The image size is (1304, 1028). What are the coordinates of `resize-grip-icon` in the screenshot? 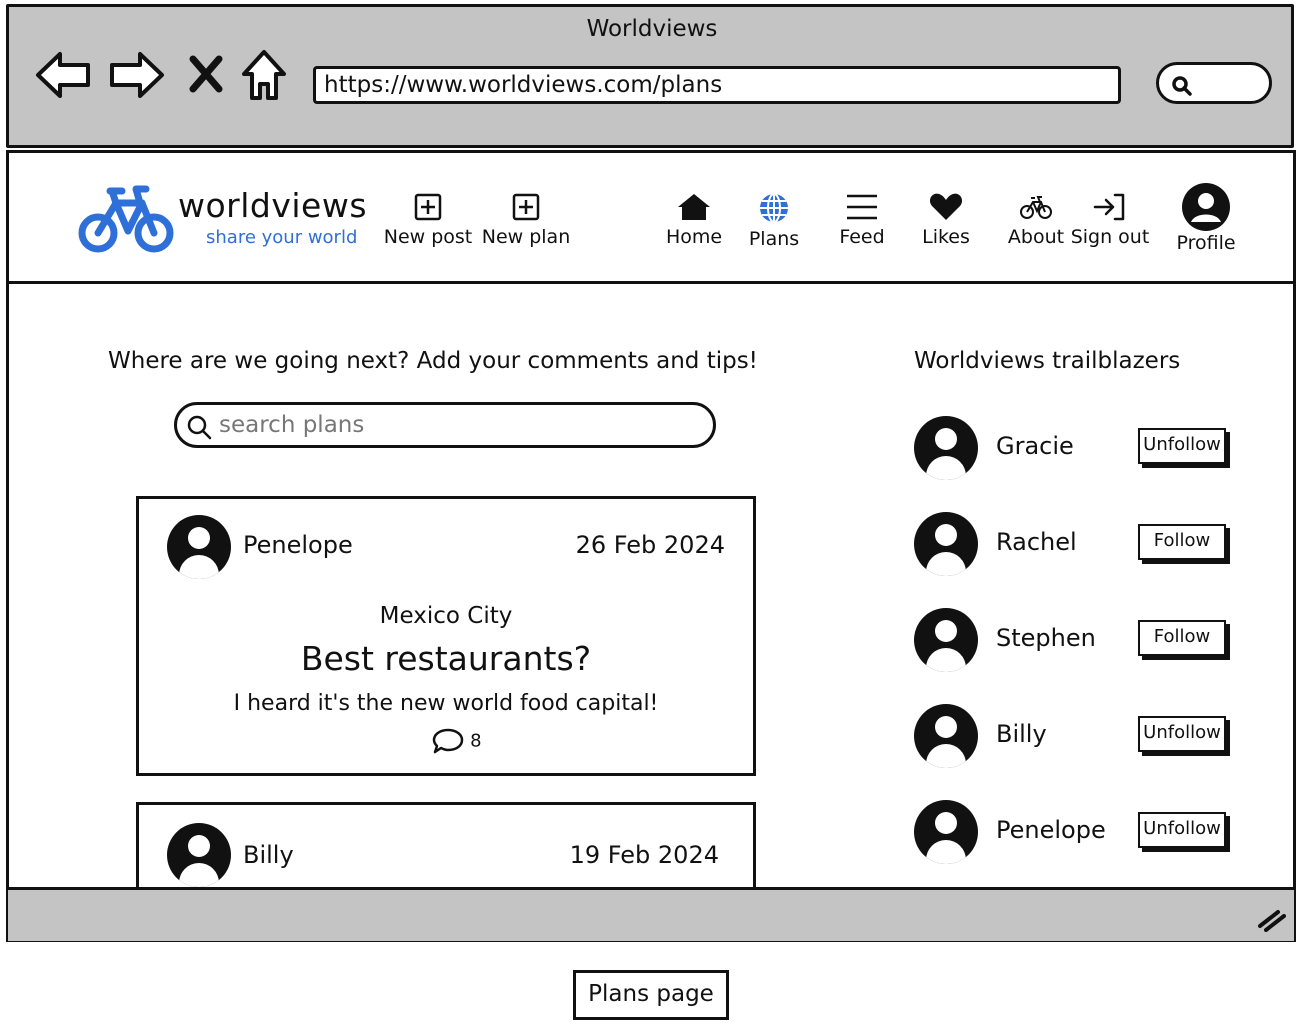 It's located at (1271, 921).